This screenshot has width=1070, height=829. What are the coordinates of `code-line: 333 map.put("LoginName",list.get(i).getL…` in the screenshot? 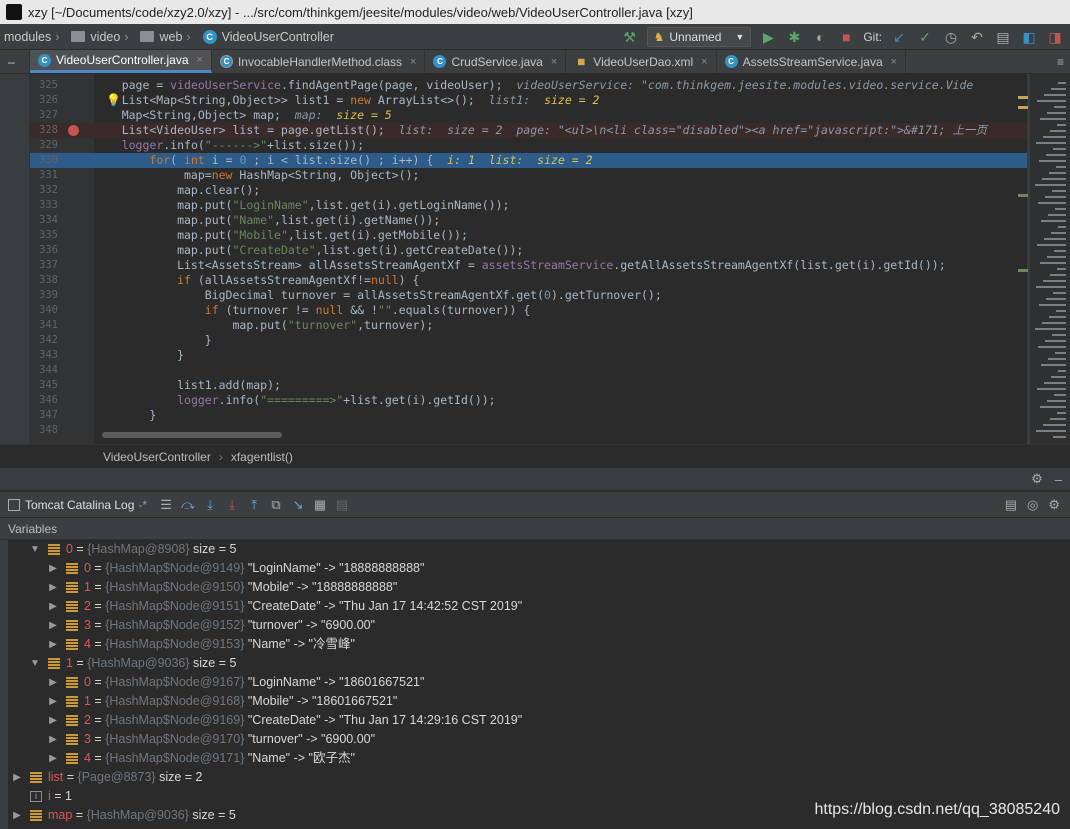 It's located at (530, 205).